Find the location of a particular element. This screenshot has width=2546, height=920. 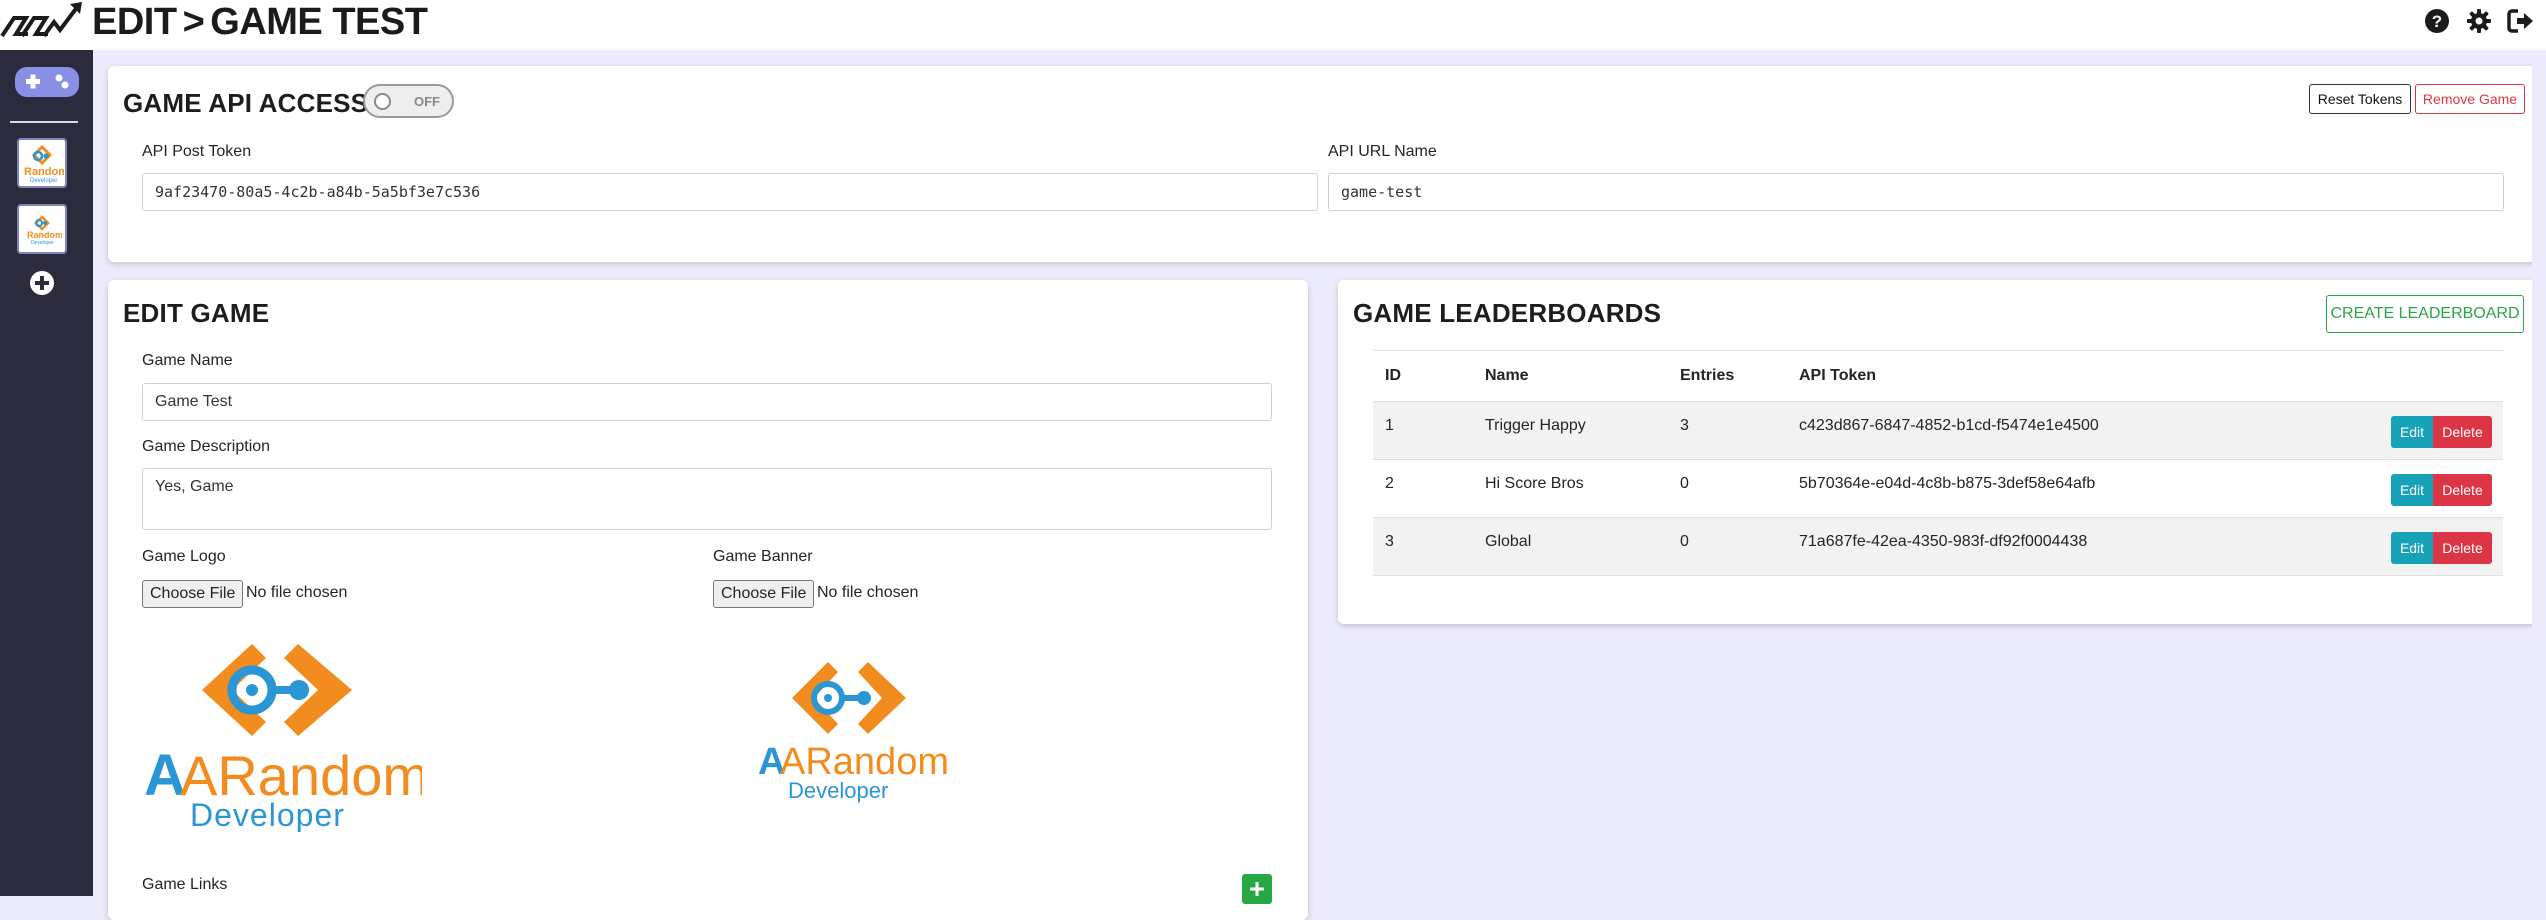

game-description-textarea: Yes, Game is located at coordinates (707, 499).